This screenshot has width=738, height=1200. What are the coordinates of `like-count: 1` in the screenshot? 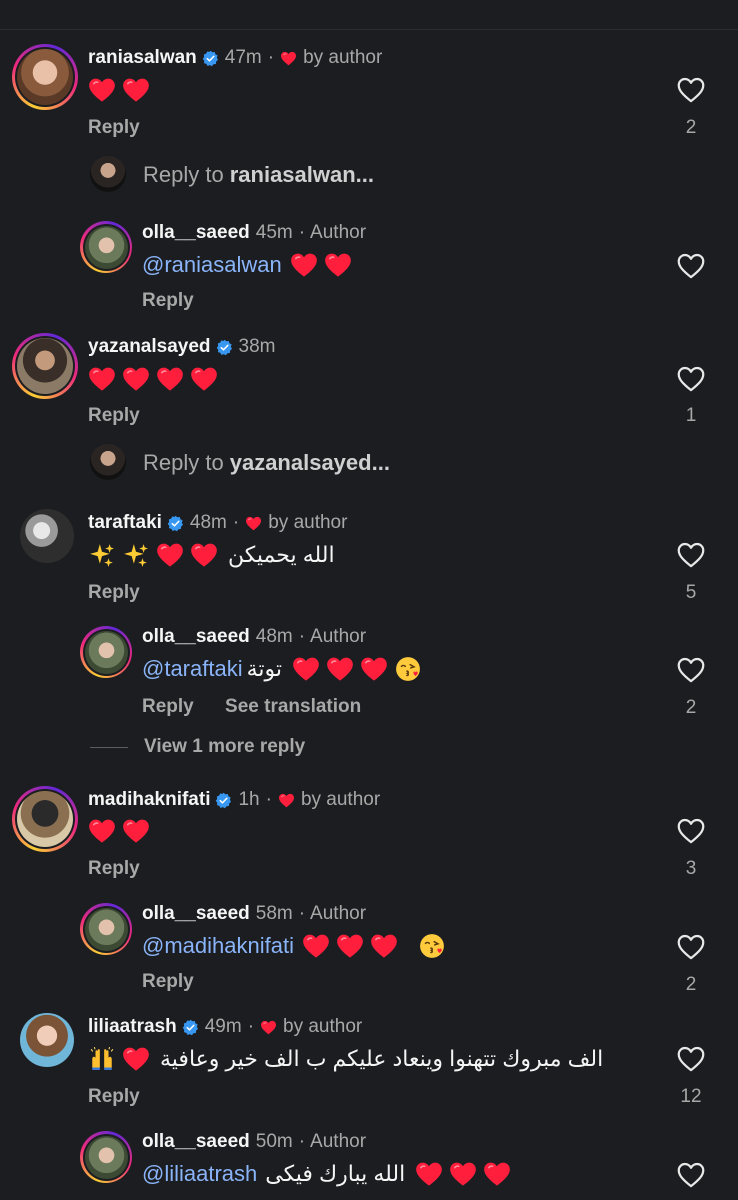 It's located at (691, 415).